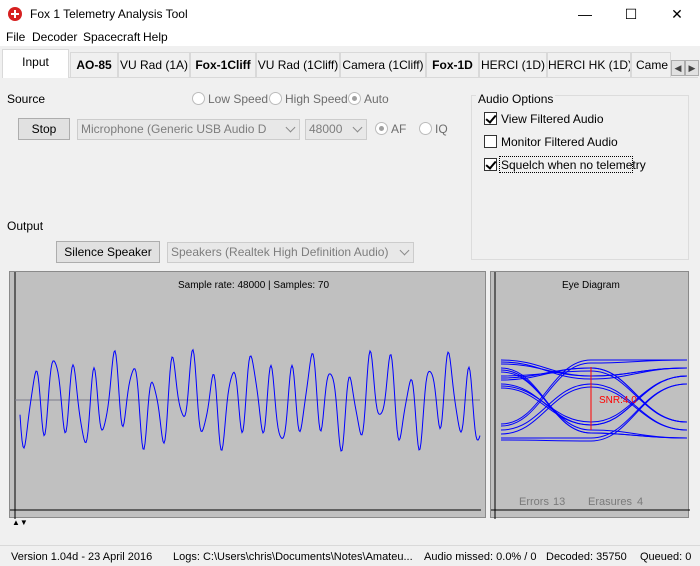 Image resolution: width=700 pixels, height=566 pixels. Describe the element at coordinates (54, 37) in the screenshot. I see `menu-decoder: Decoder` at that location.